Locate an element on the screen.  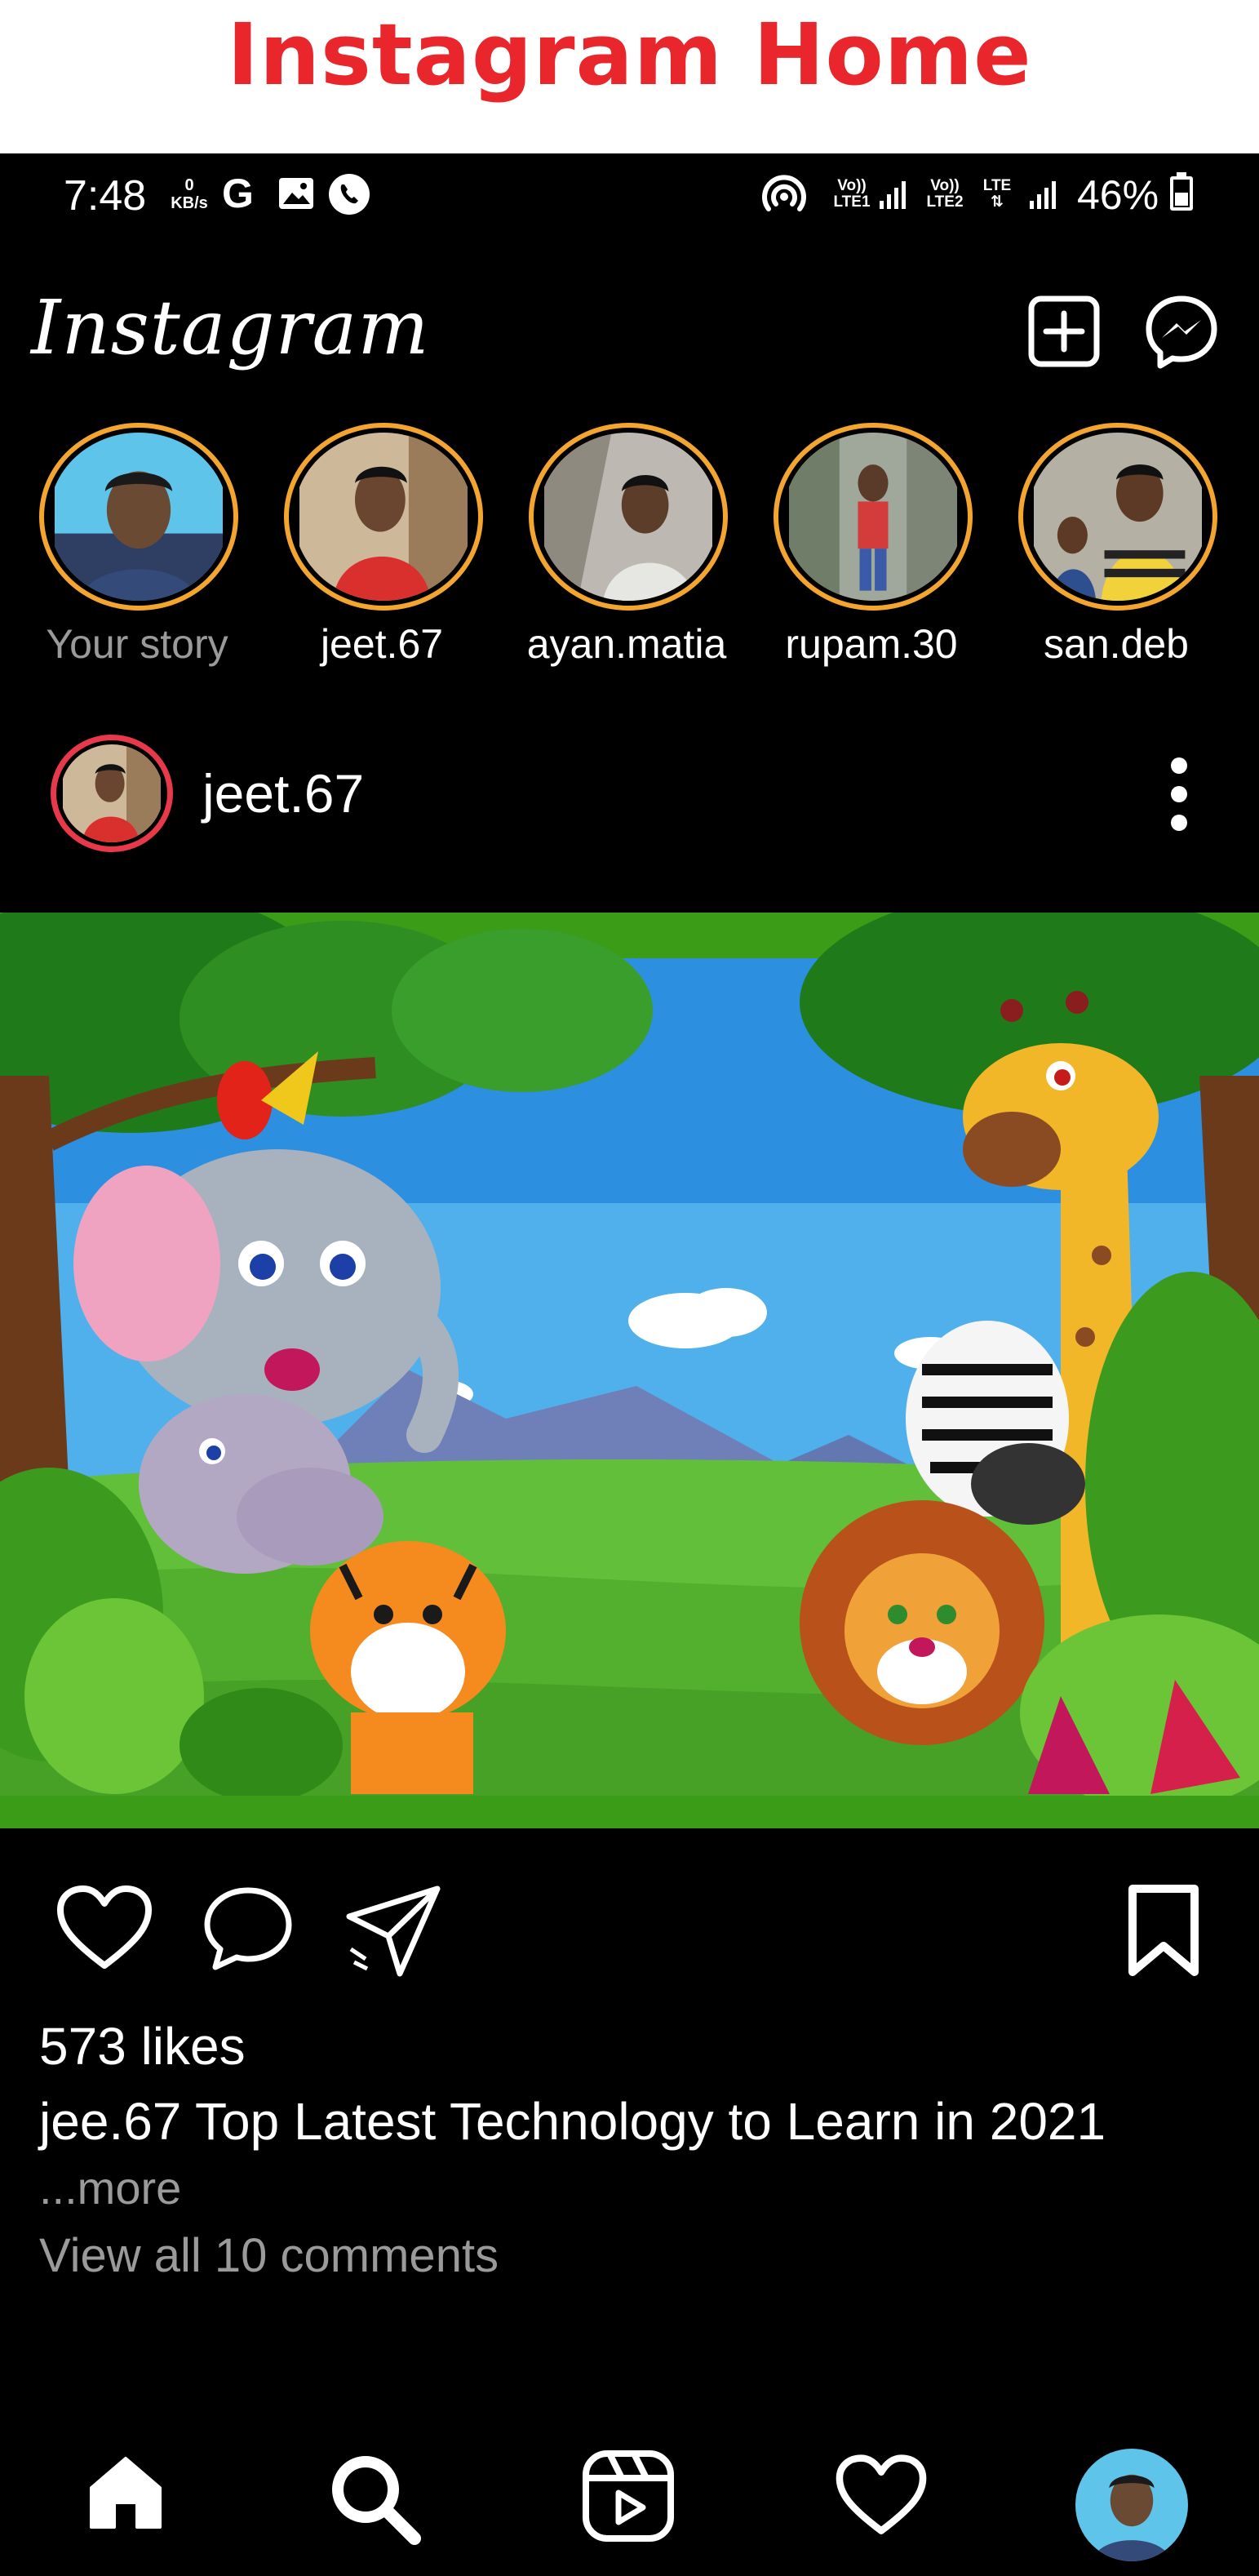
more-options-icon is located at coordinates (1179, 794).